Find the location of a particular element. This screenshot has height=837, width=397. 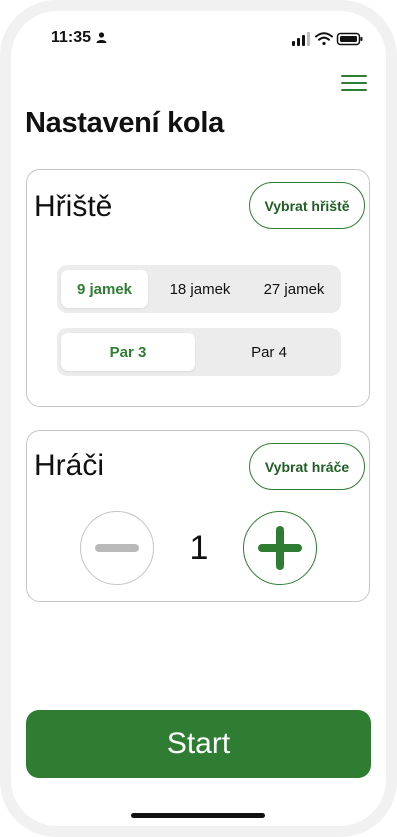

segment-27-holes: 27 jamek is located at coordinates (294, 289).